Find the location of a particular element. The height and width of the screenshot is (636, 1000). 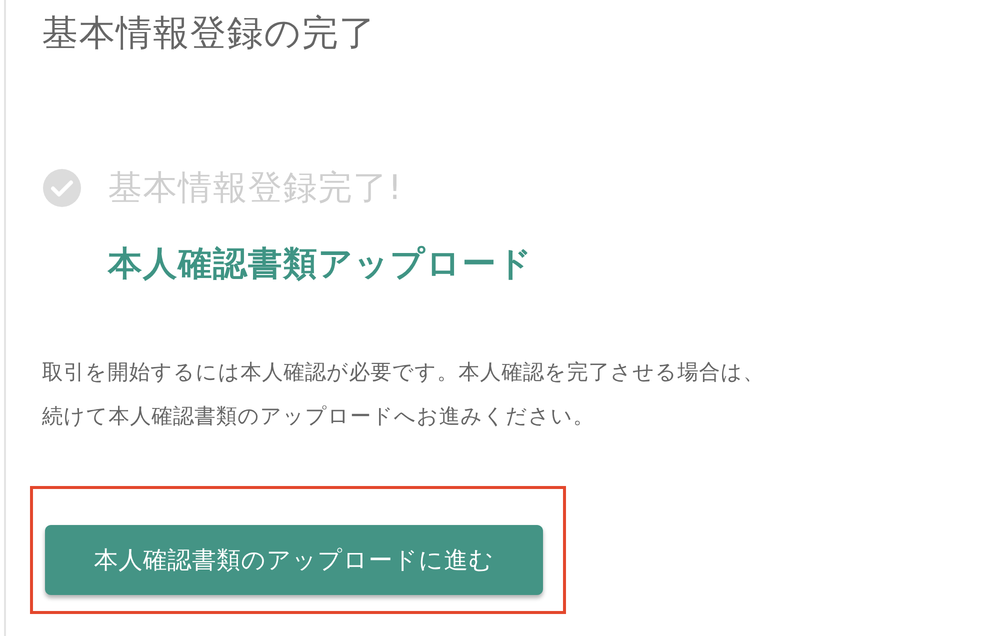

page-title: 基本情報登録の完了 is located at coordinates (209, 34).